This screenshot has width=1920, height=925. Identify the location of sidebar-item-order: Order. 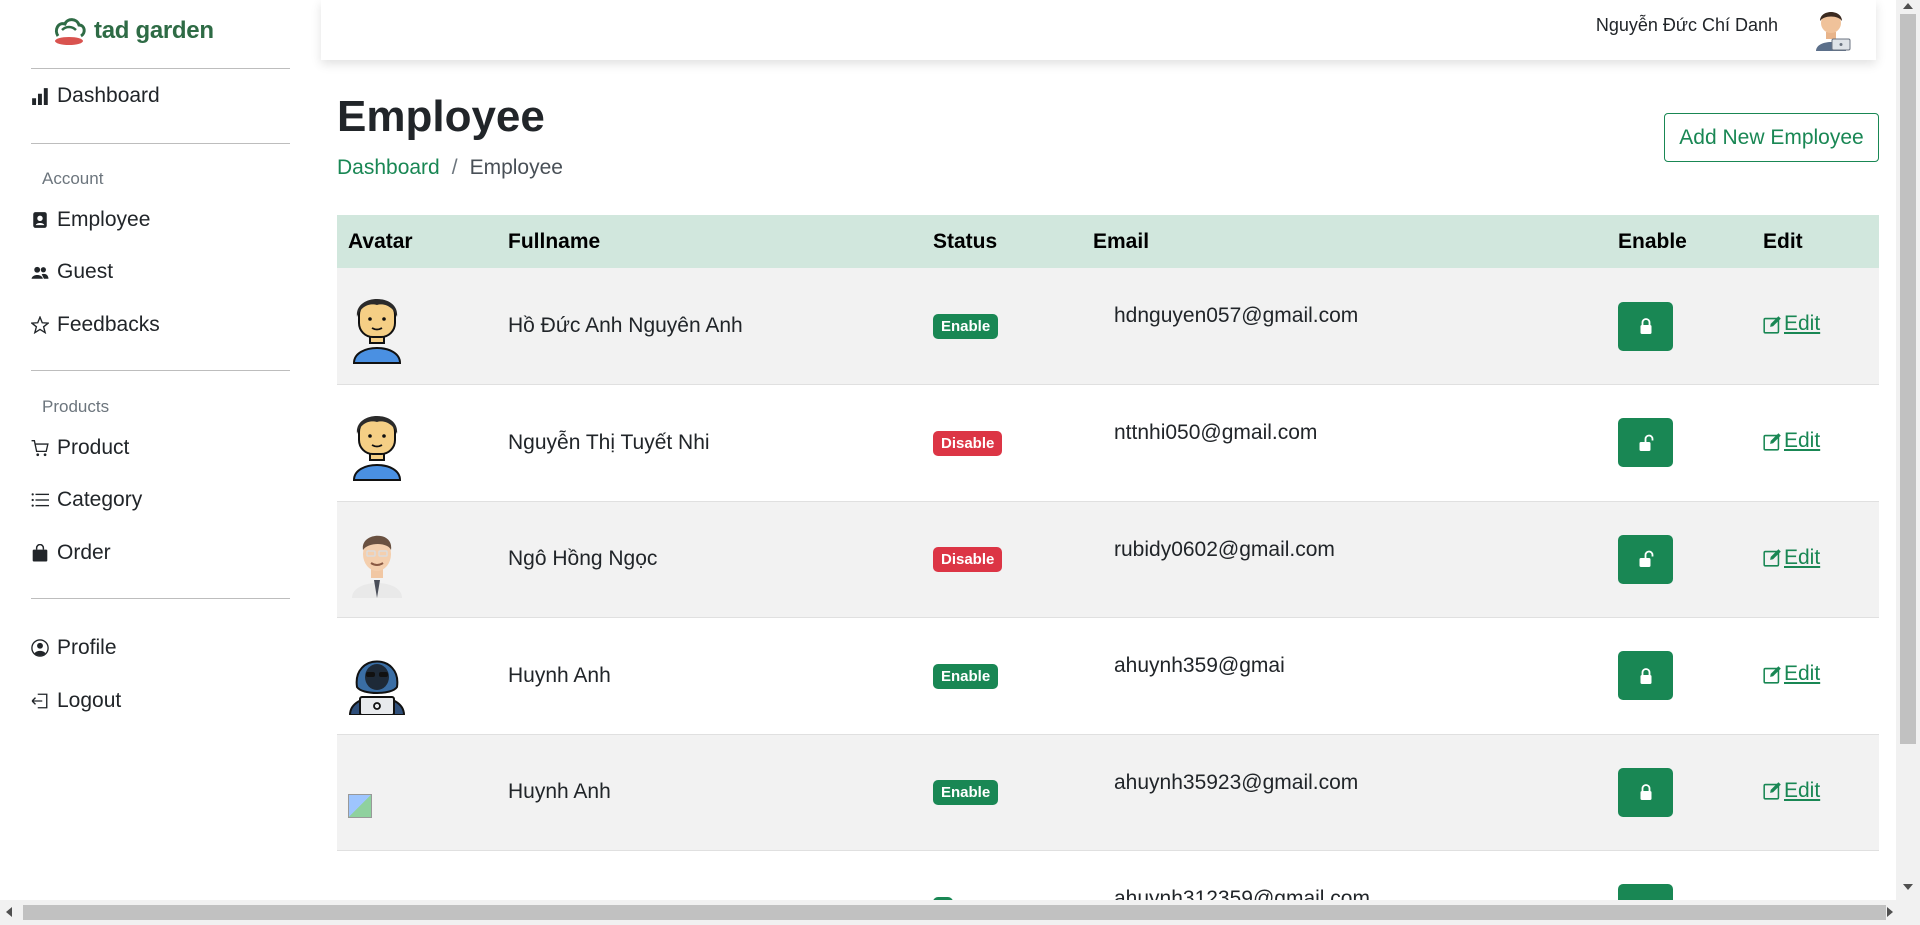
(71, 553).